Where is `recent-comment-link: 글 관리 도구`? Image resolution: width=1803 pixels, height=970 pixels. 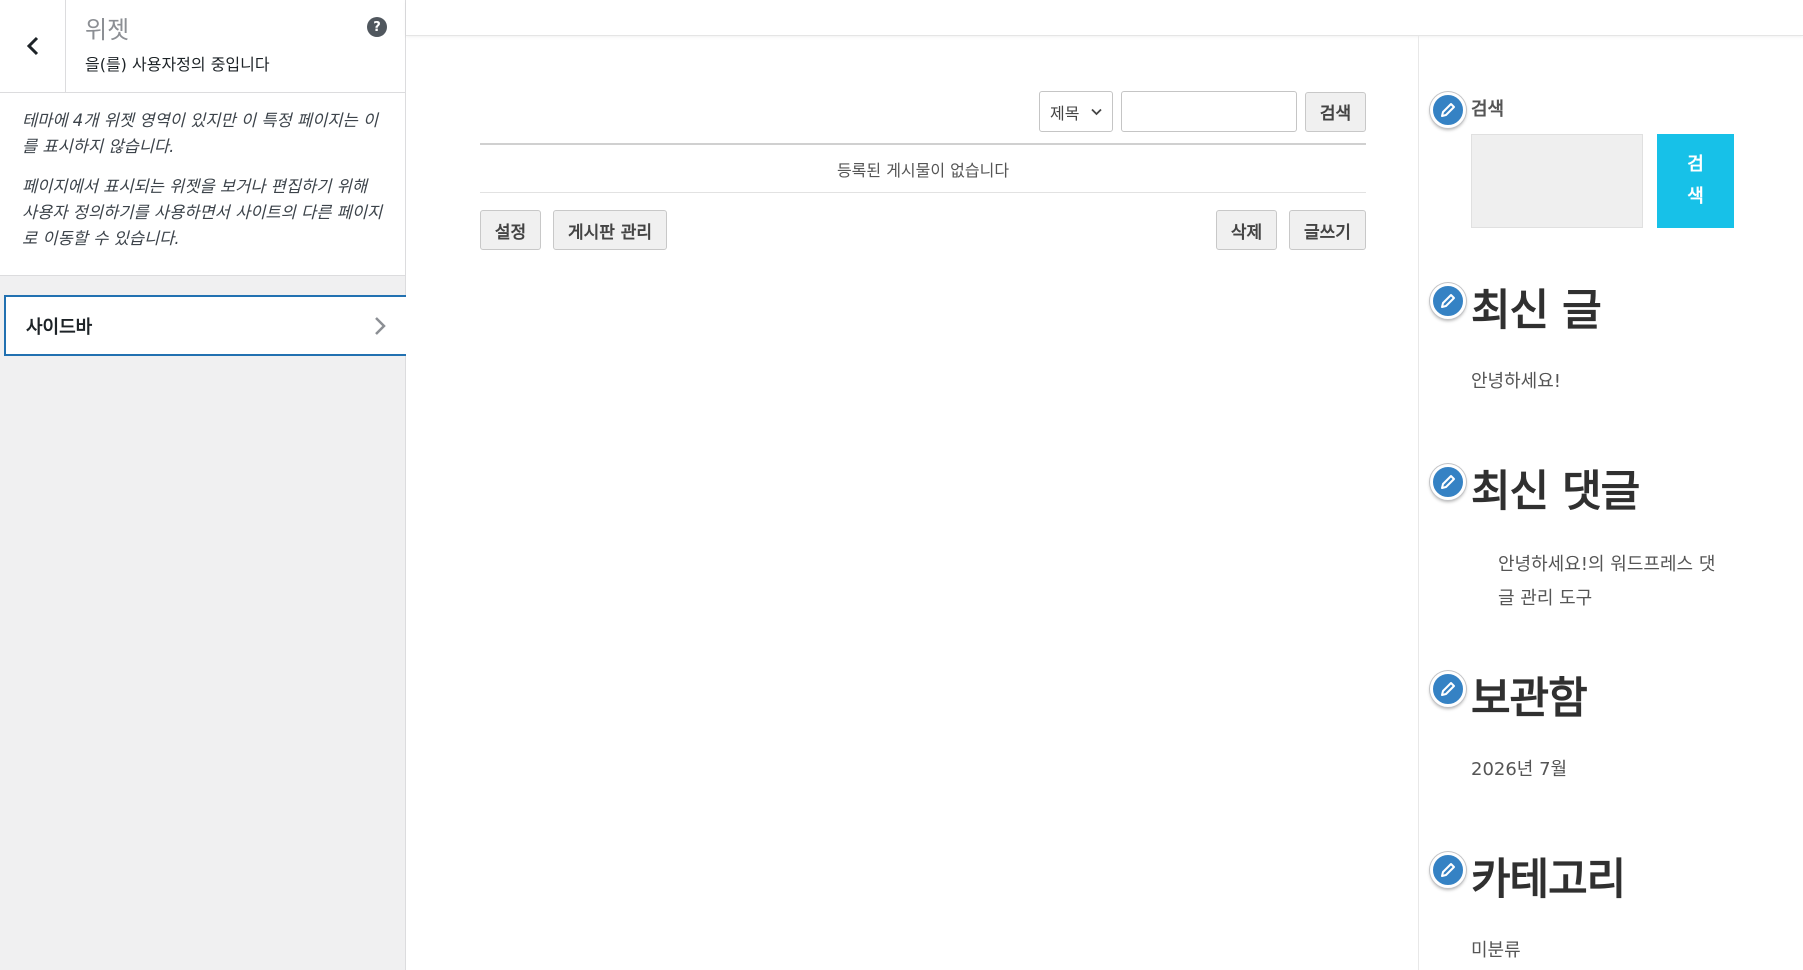 recent-comment-link: 글 관리 도구 is located at coordinates (1545, 599).